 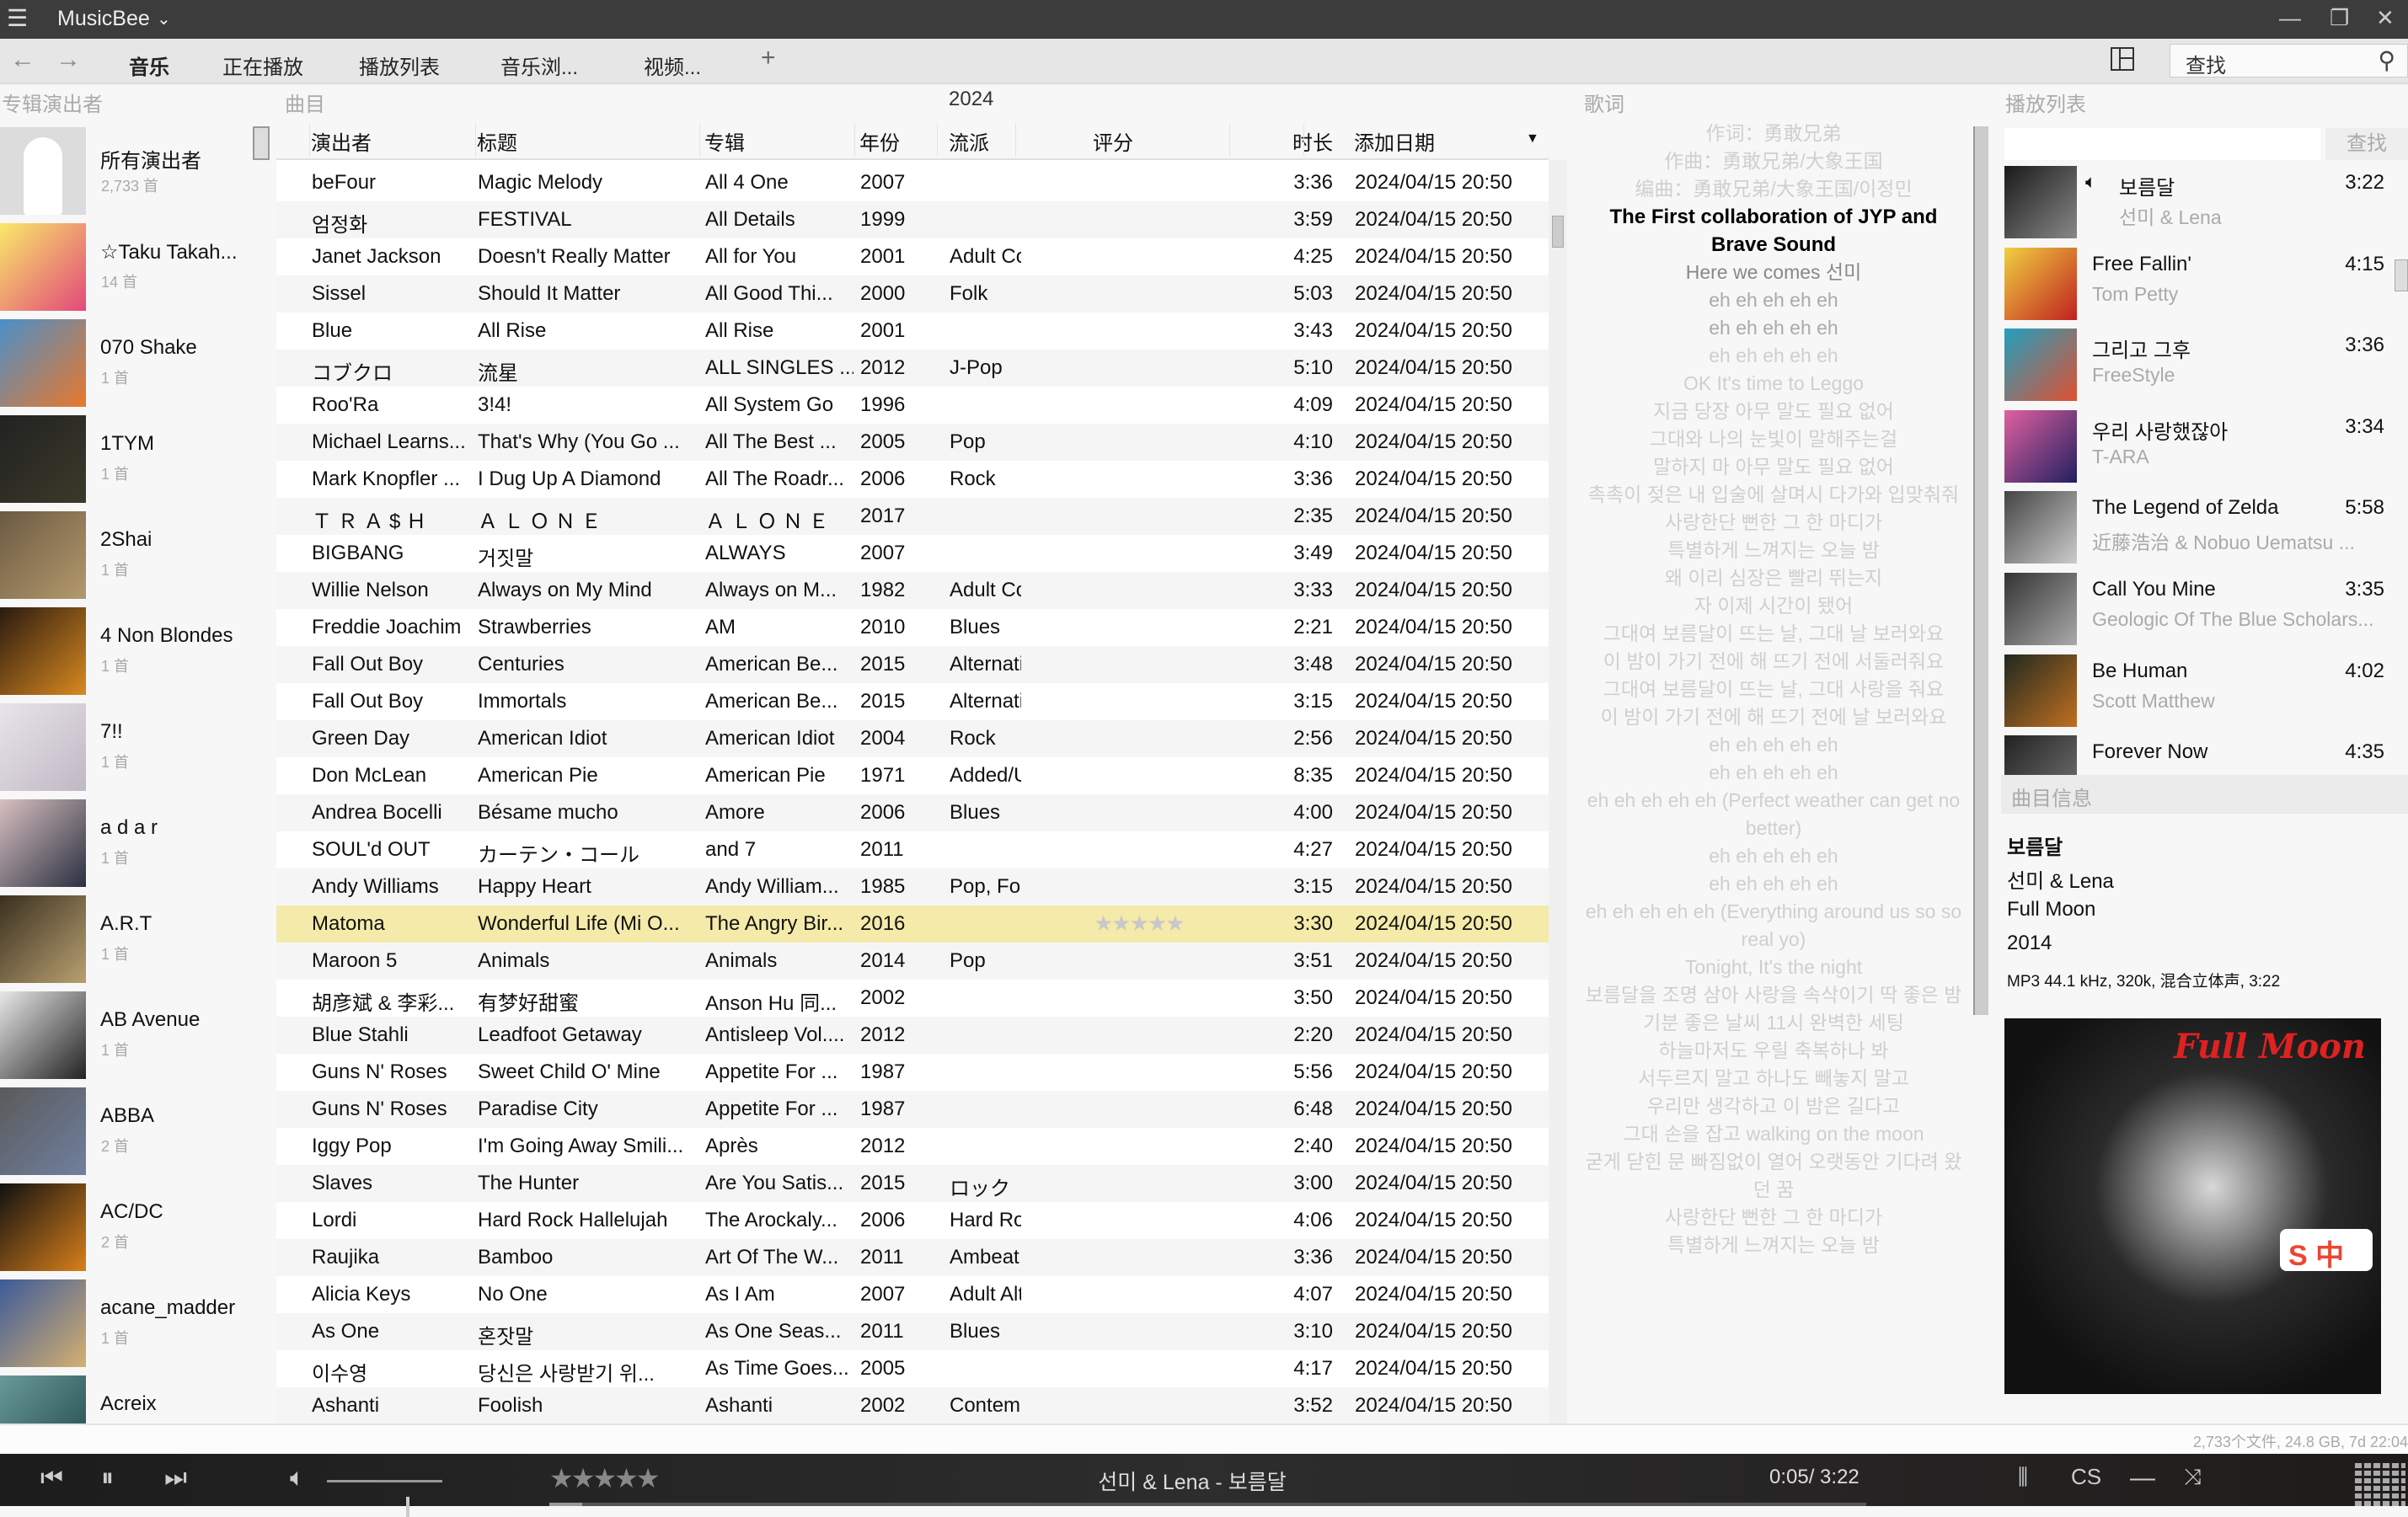 What do you see at coordinates (22, 59) in the screenshot?
I see `back-arrow-icon: ←` at bounding box center [22, 59].